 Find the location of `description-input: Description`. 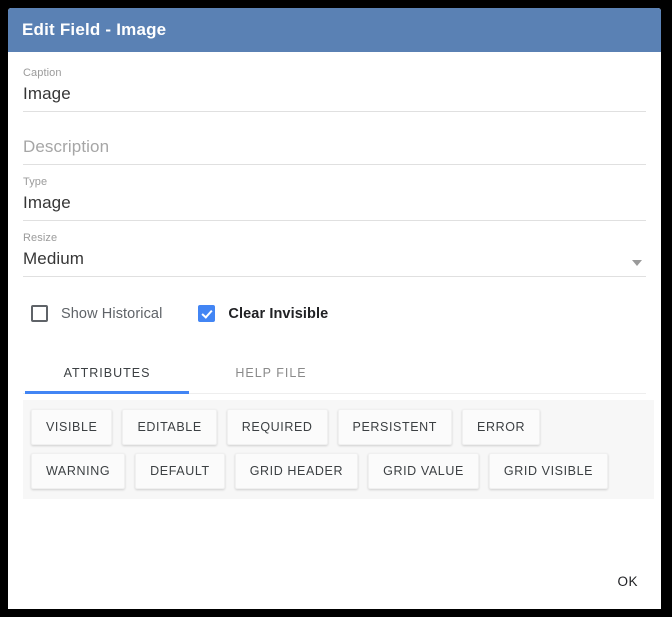

description-input: Description is located at coordinates (334, 147).